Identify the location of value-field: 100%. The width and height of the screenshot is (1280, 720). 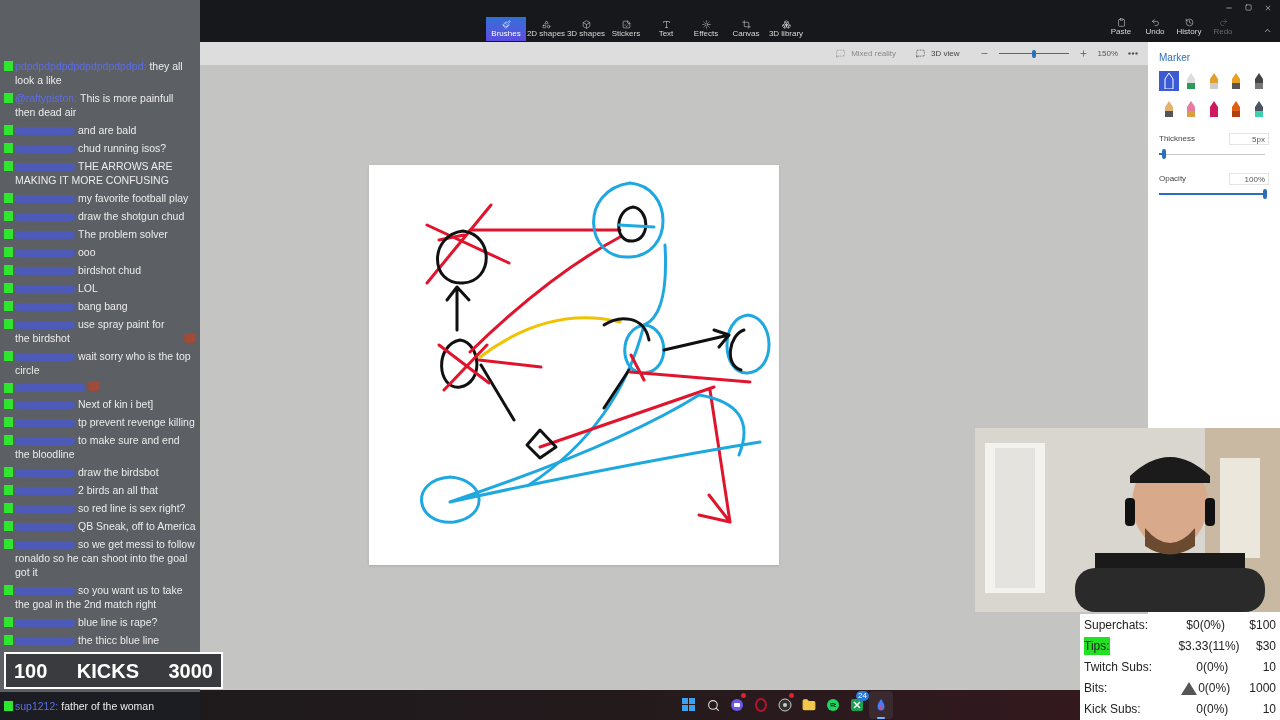
(1249, 179).